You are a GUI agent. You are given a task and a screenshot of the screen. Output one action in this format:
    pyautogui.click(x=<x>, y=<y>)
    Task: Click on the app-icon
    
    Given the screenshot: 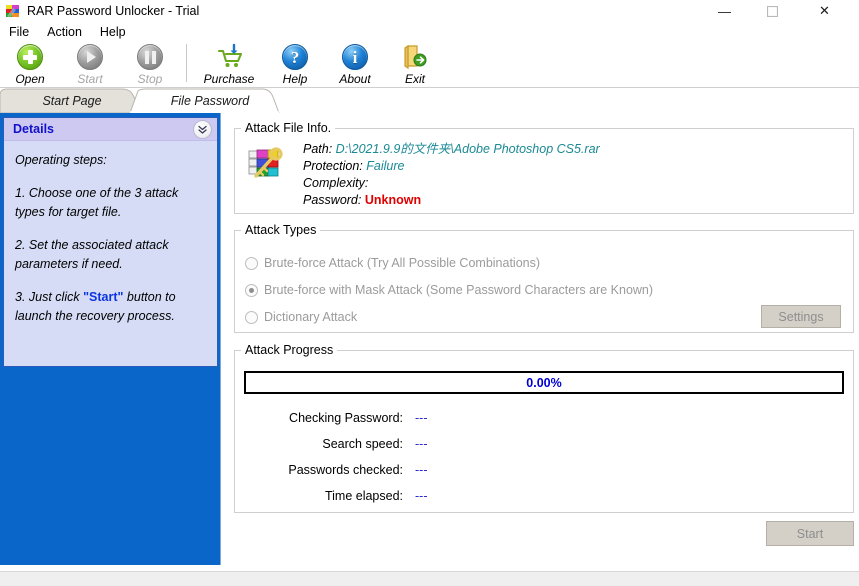 What is the action you would take?
    pyautogui.click(x=13, y=11)
    